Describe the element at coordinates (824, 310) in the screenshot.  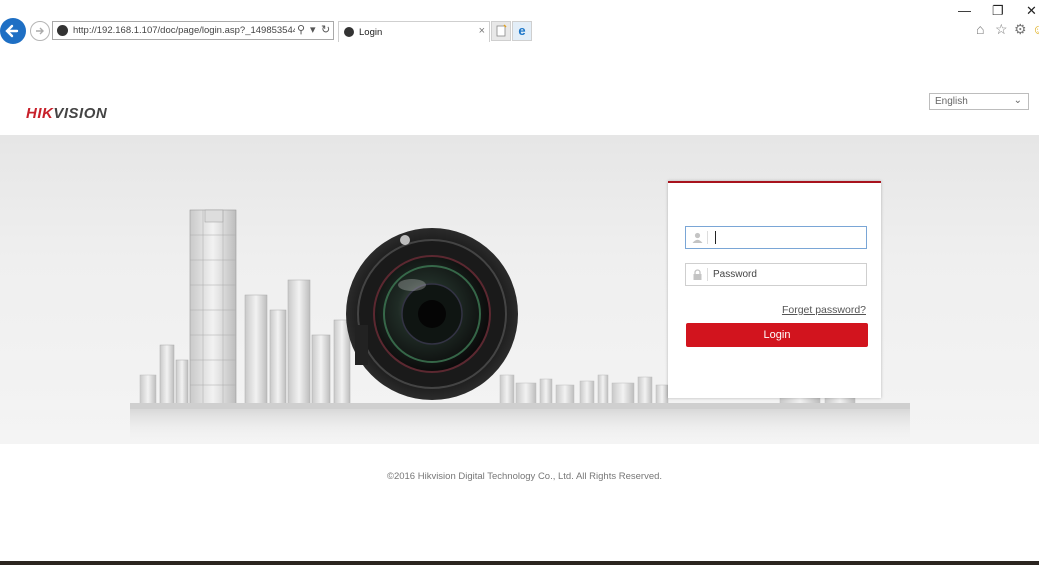
I see `forget-password-link: Forget password?` at that location.